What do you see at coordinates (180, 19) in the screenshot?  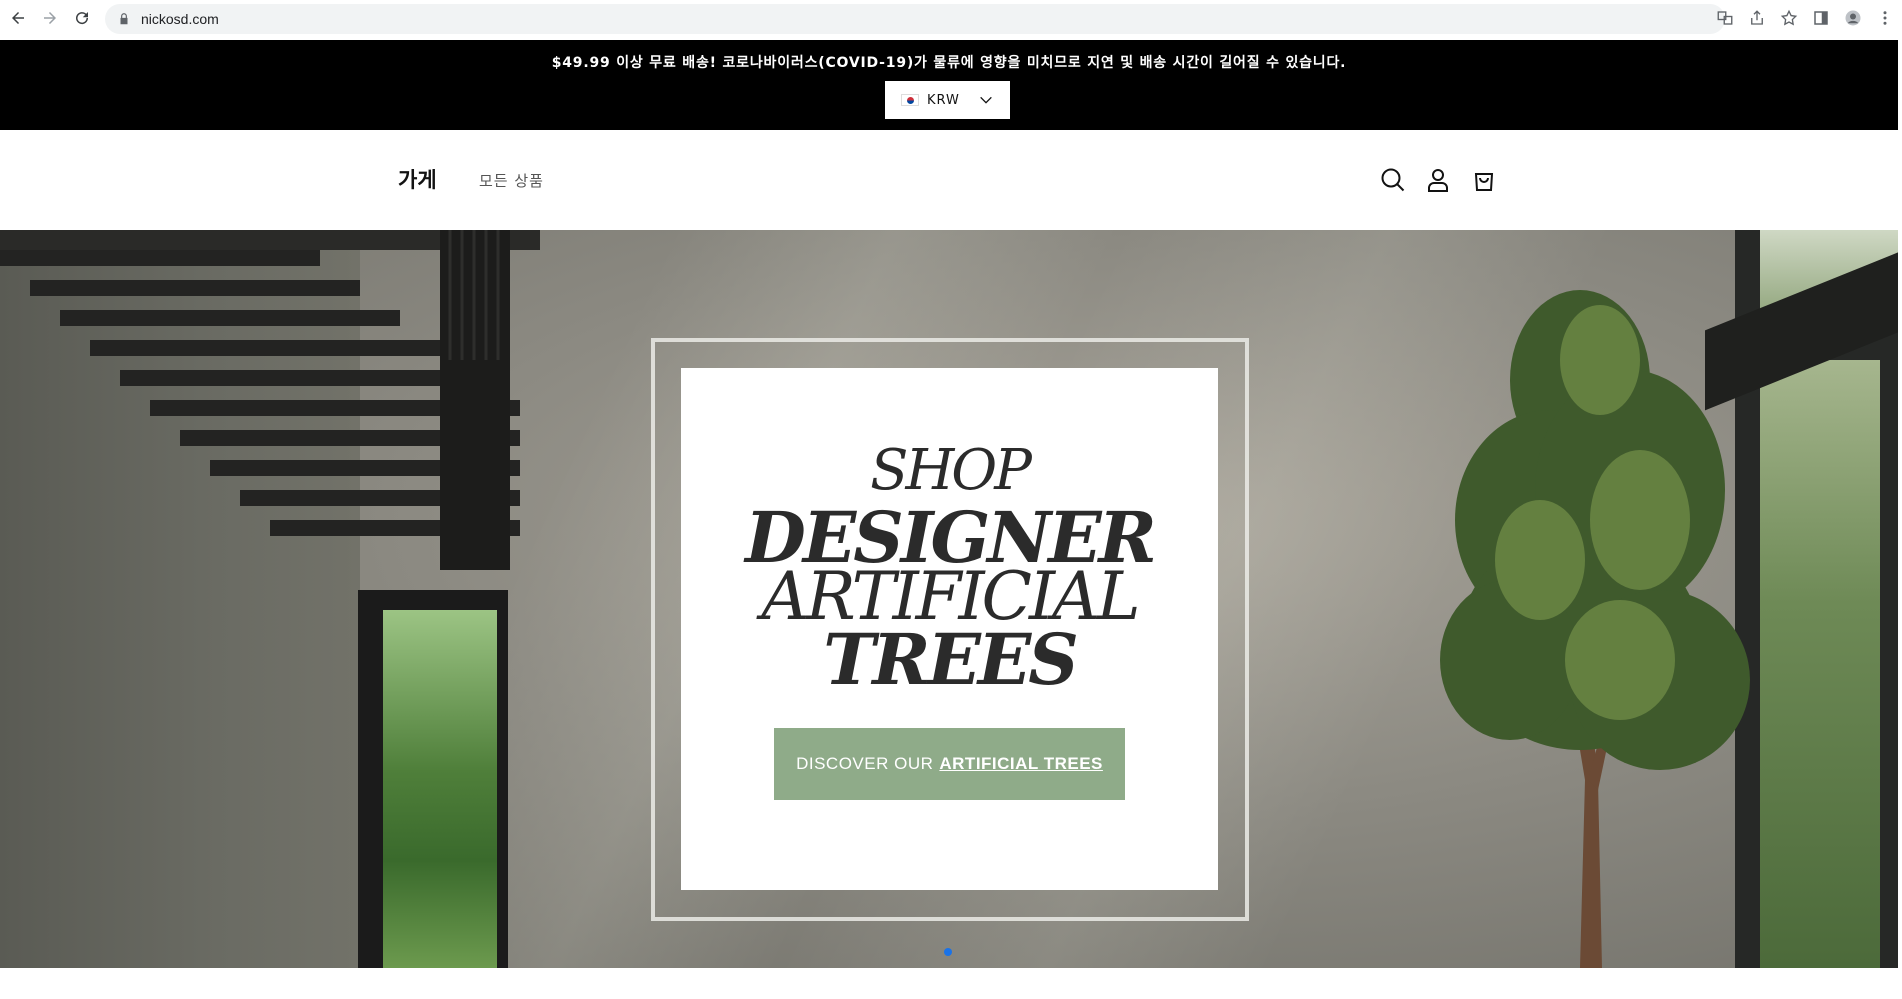 I see `url-text: nickosd.com` at bounding box center [180, 19].